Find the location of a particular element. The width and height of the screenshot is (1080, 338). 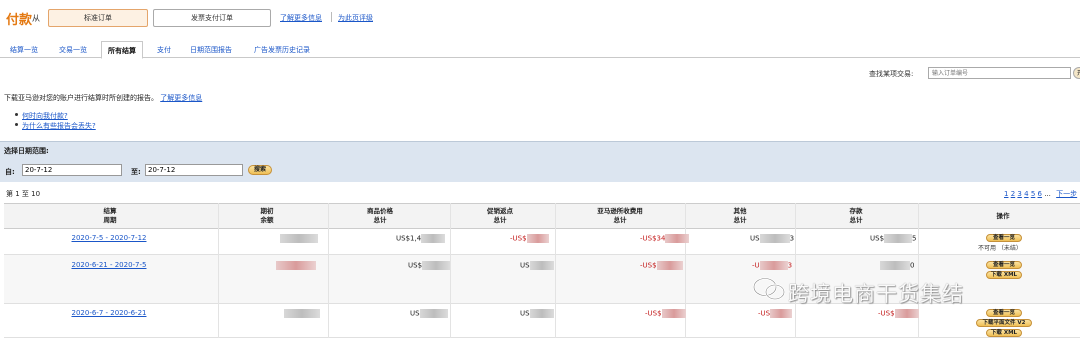

column-header-amazon-fees: 亚马逊所收费用 总计 is located at coordinates (620, 215).